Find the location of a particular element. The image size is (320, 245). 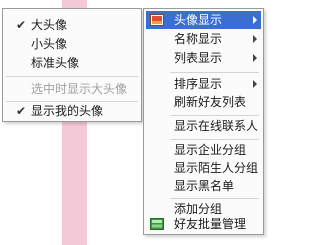

menu-item-label: 刷新好友列表 is located at coordinates (210, 102).